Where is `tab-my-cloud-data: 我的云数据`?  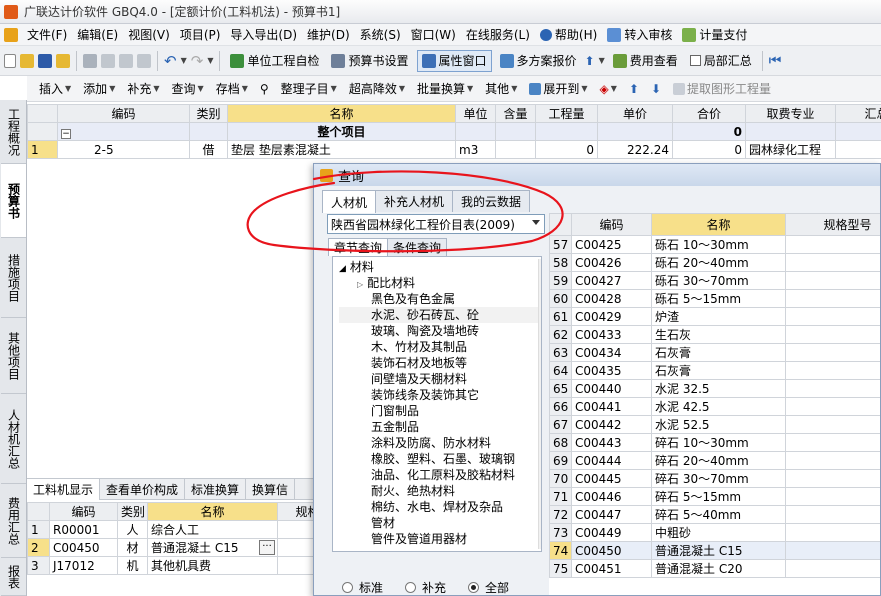 tab-my-cloud-data: 我的云数据 is located at coordinates (491, 201).